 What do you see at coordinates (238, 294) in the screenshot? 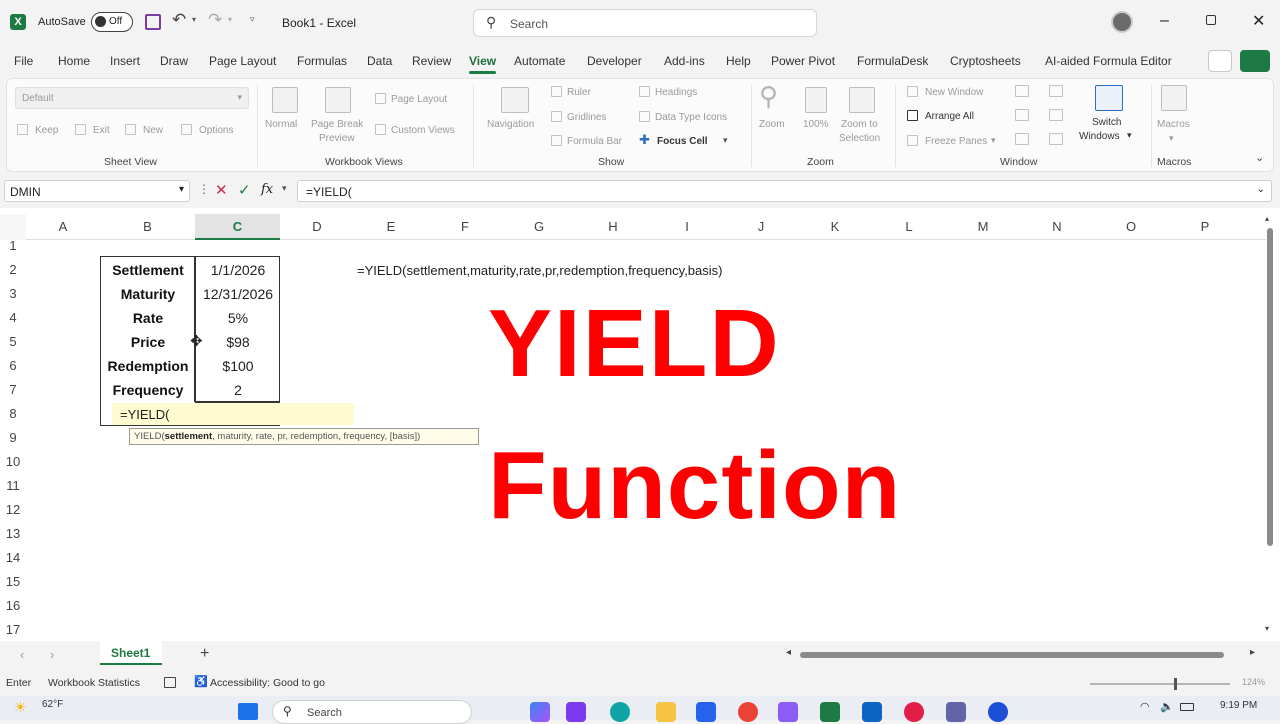
I see `cell-c3: 12/31/2026` at bounding box center [238, 294].